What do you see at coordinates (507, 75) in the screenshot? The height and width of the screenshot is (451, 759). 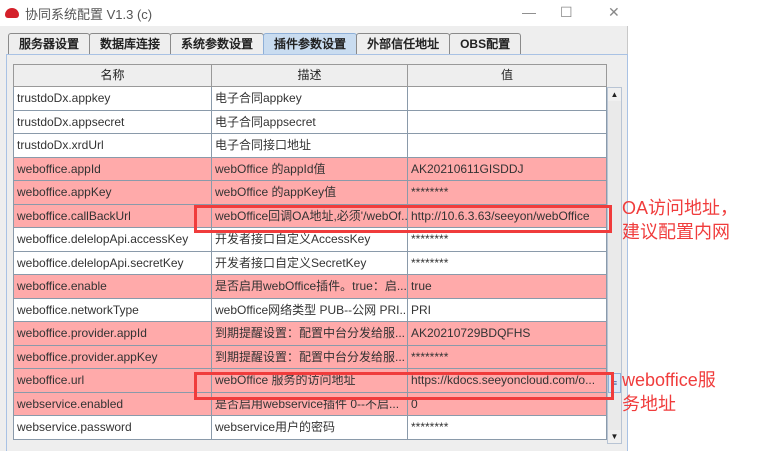 I see `column-header-value: 值` at bounding box center [507, 75].